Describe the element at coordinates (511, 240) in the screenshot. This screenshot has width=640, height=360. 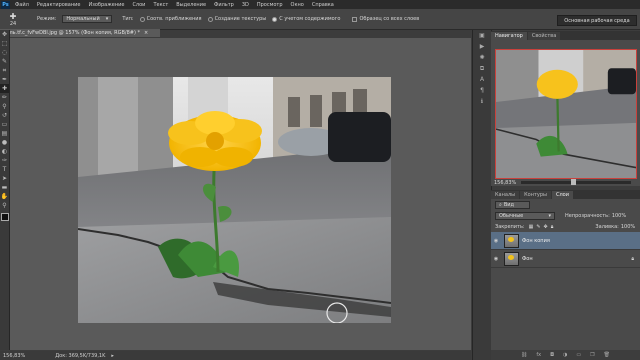
I see `layer-thumbnail` at that location.